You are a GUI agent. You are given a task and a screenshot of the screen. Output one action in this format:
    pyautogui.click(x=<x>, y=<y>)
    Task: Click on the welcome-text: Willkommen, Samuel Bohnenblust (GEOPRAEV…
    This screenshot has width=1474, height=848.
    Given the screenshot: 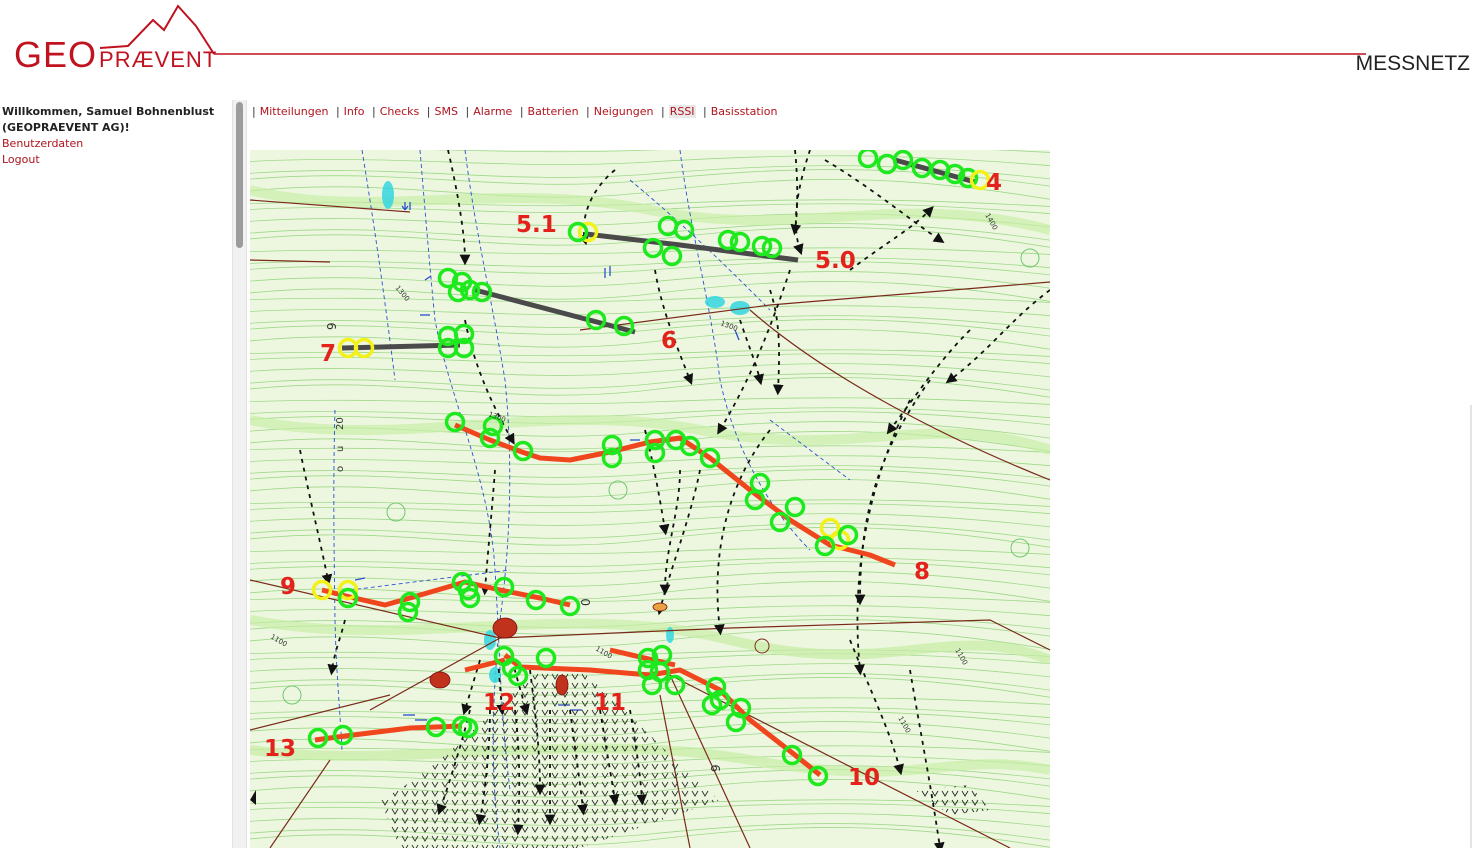 What is the action you would take?
    pyautogui.click(x=114, y=120)
    